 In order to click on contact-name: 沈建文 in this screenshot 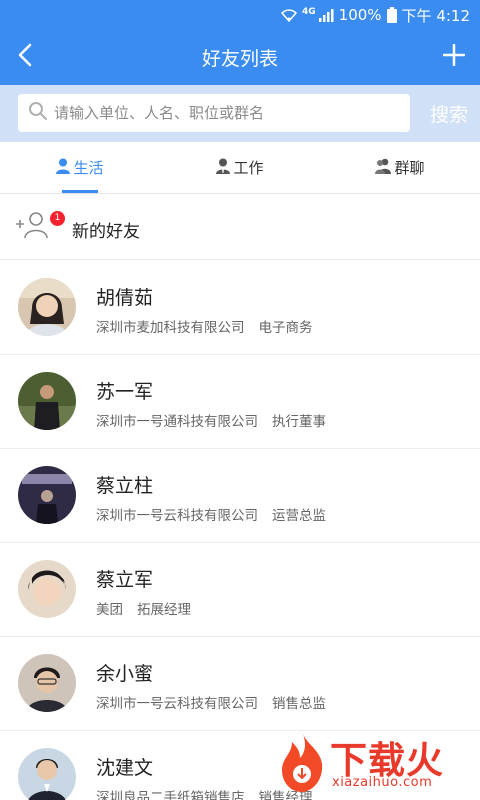, I will do `click(125, 768)`.